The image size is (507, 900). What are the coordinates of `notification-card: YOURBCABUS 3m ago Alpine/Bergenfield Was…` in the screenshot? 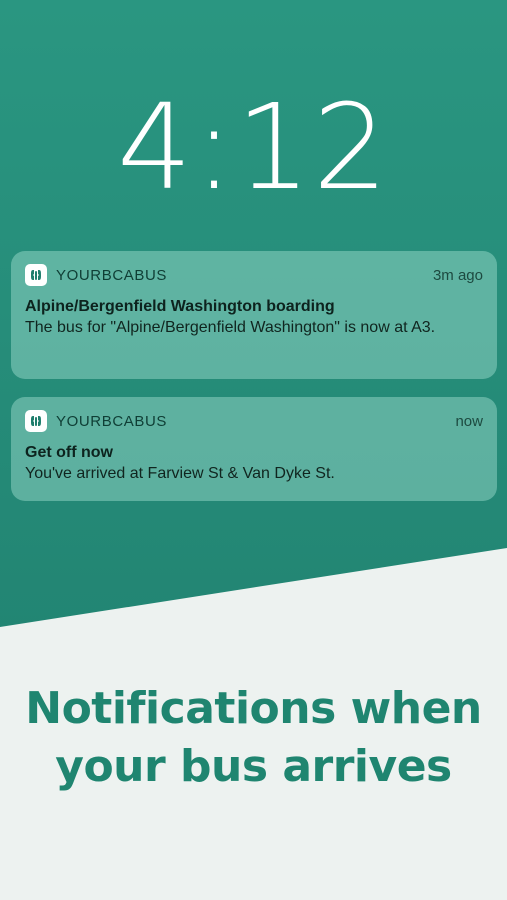 It's located at (254, 315).